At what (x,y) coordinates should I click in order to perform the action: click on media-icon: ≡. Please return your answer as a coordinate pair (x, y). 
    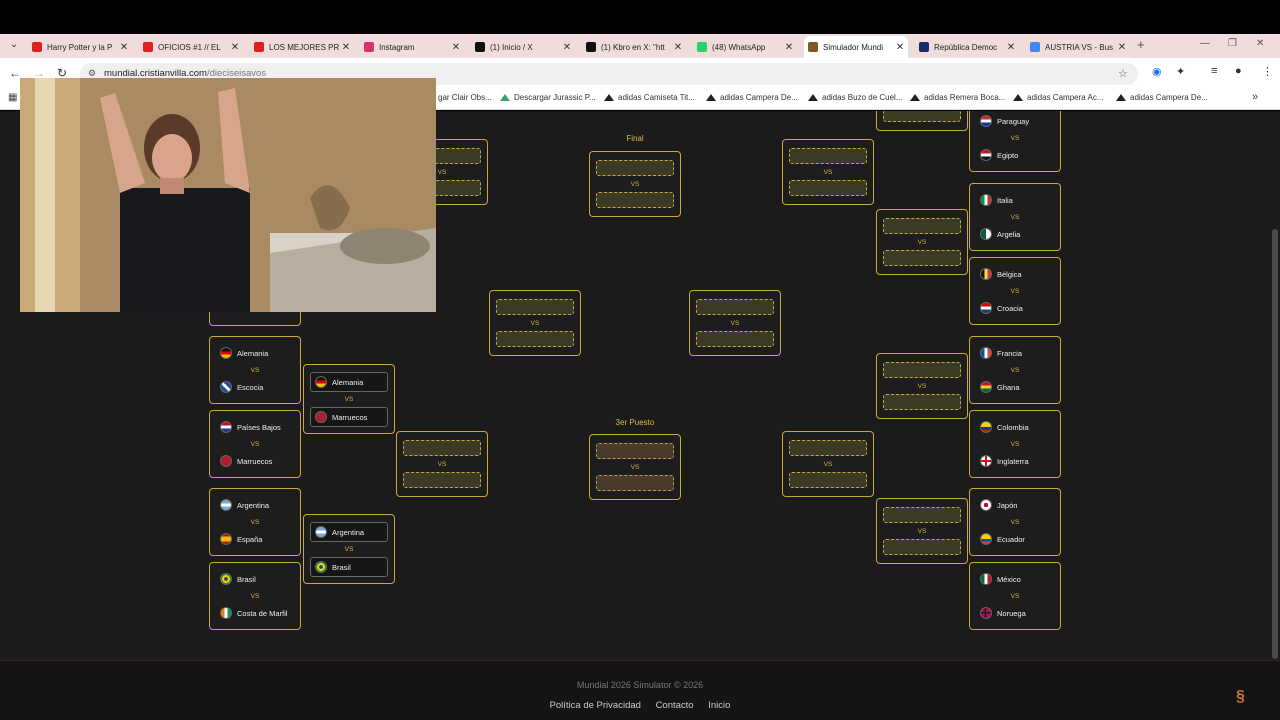
    Looking at the image, I should click on (1214, 71).